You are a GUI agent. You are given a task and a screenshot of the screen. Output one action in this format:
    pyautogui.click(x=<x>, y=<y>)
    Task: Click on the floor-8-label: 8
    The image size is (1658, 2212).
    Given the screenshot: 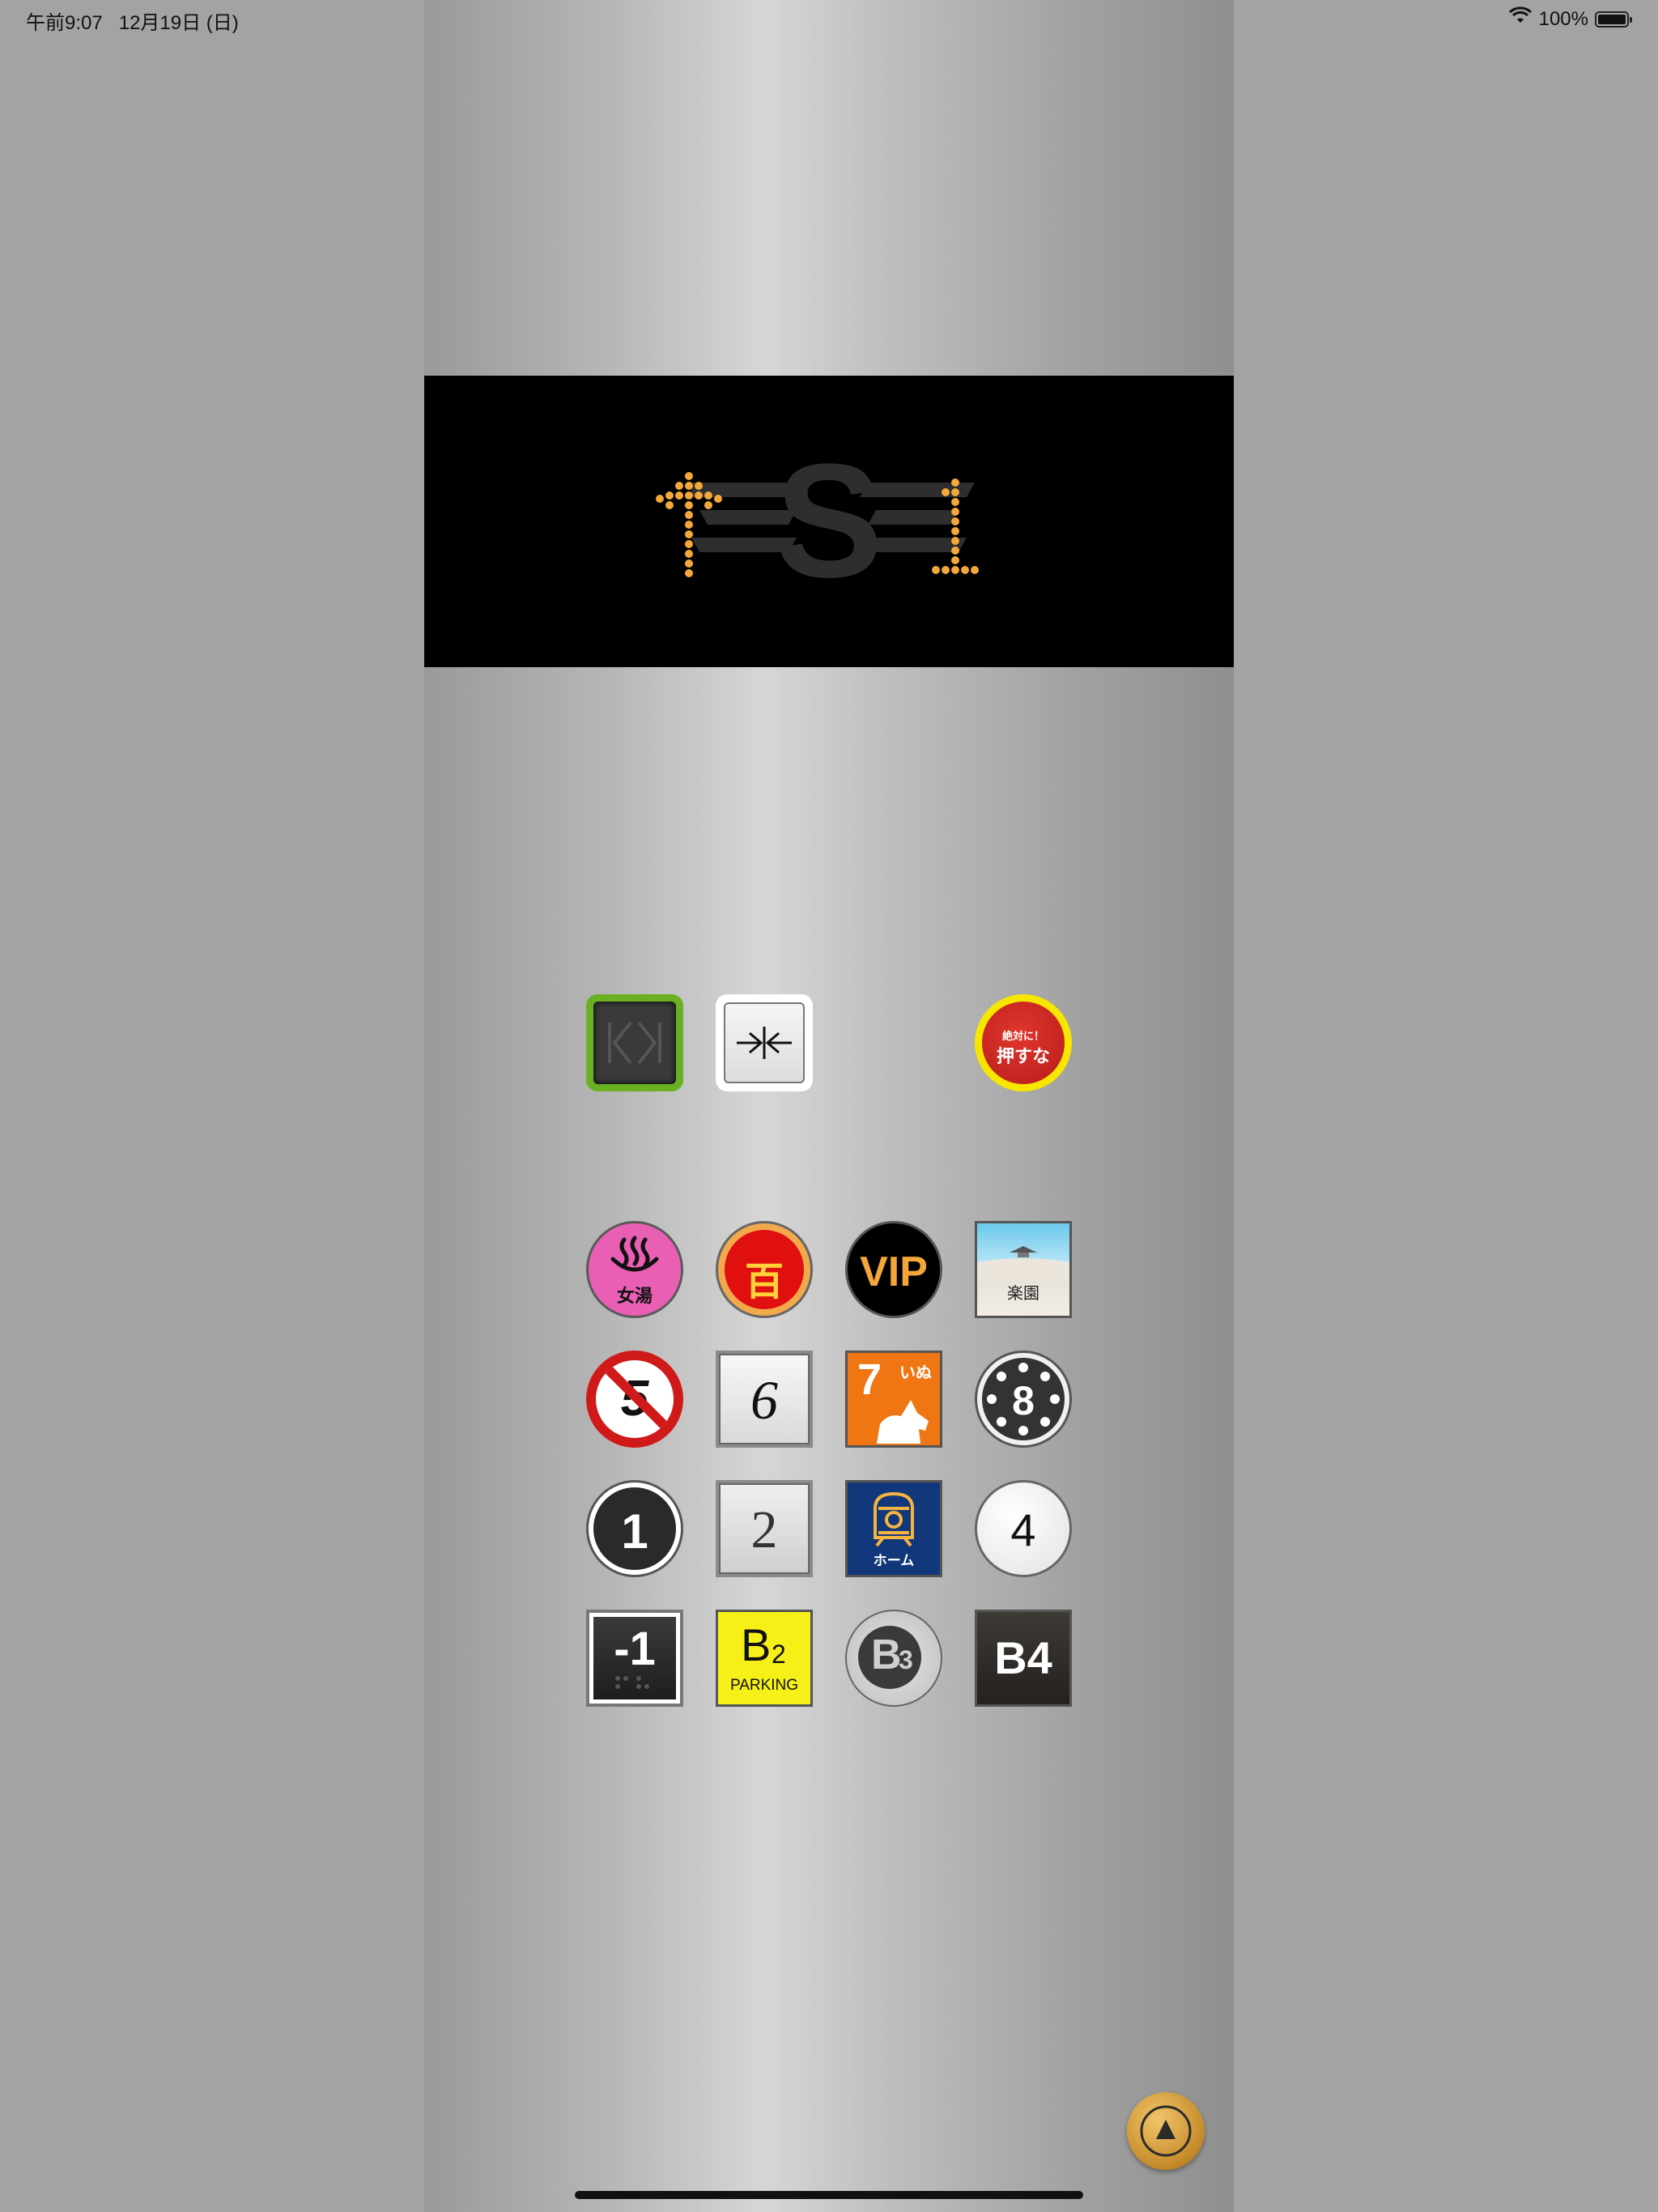 What is the action you would take?
    pyautogui.click(x=1023, y=1401)
    